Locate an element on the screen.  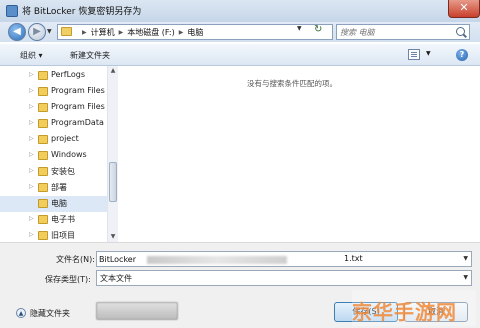
nav-item-label: 部署 is located at coordinates (59, 187).